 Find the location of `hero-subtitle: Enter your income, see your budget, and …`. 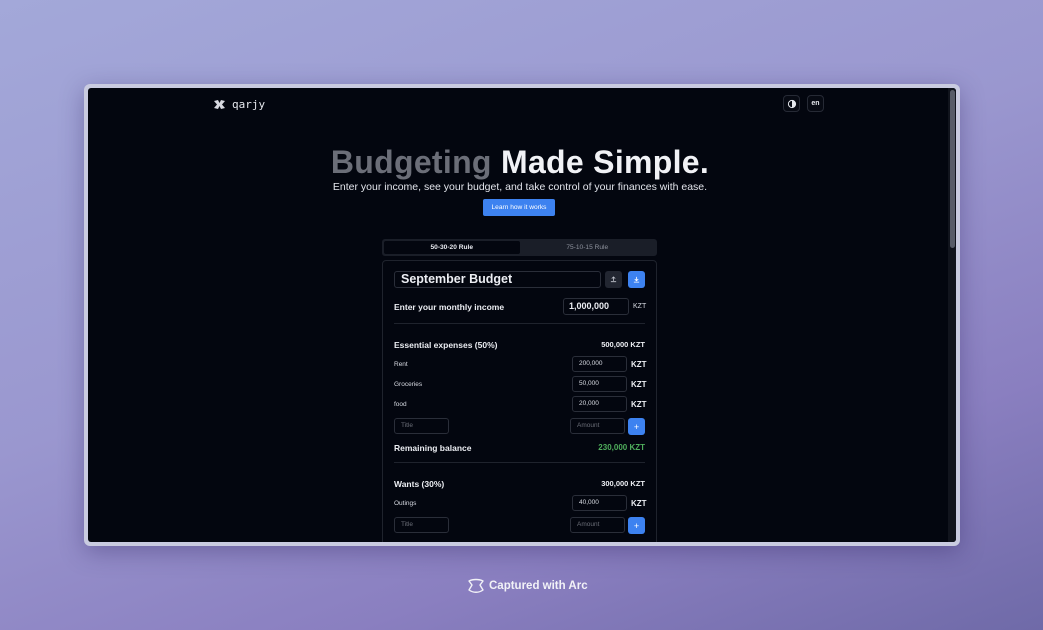

hero-subtitle: Enter your income, see your budget, and … is located at coordinates (520, 187).